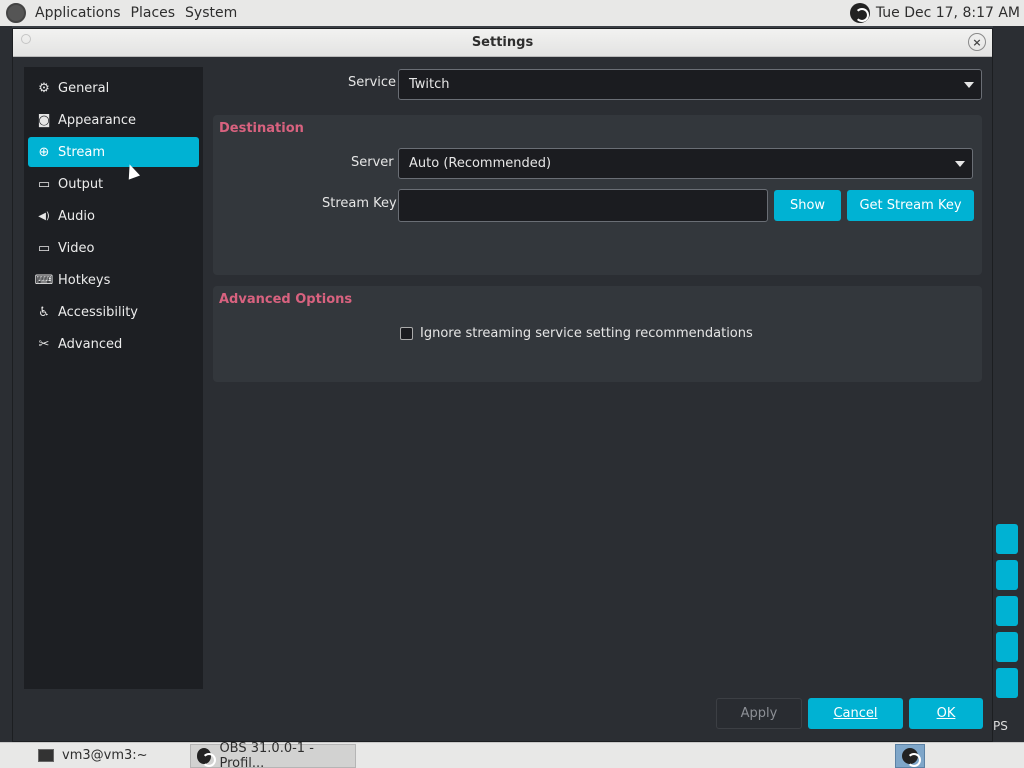 This screenshot has height=768, width=1024. Describe the element at coordinates (44, 344) in the screenshot. I see `tools-icon: ✂` at that location.